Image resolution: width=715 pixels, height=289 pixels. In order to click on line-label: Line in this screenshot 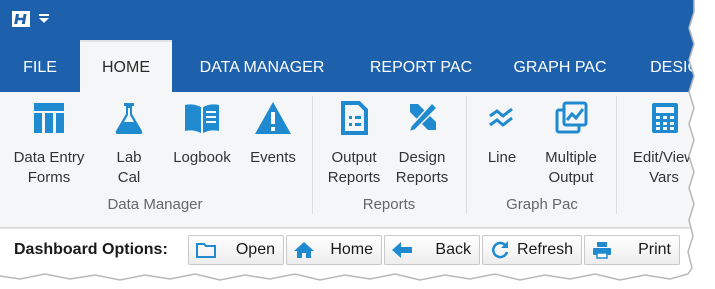, I will do `click(502, 157)`.